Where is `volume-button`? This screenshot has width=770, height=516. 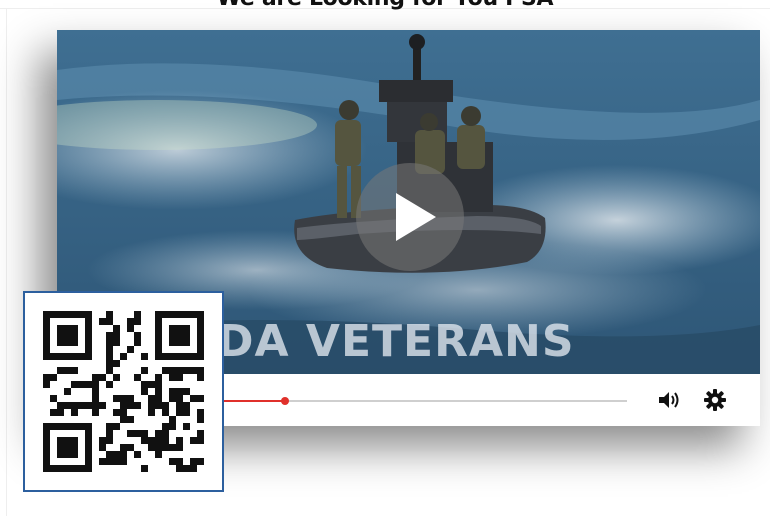 volume-button is located at coordinates (669, 400).